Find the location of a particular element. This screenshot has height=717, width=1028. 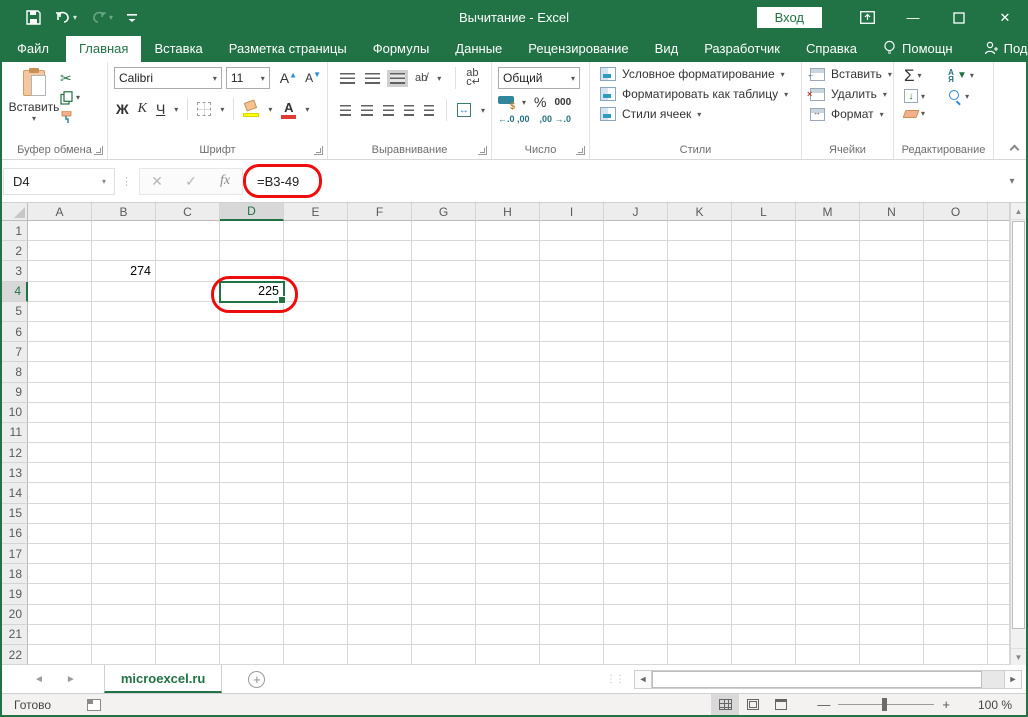

cell-N9 is located at coordinates (892, 392).